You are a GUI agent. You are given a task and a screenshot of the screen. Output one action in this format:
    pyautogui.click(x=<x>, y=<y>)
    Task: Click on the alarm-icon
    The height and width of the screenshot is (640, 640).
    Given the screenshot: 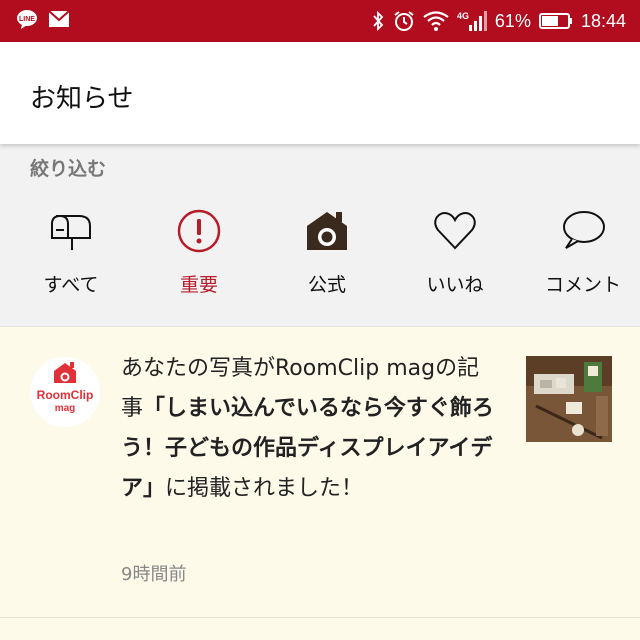 What is the action you would take?
    pyautogui.click(x=404, y=21)
    